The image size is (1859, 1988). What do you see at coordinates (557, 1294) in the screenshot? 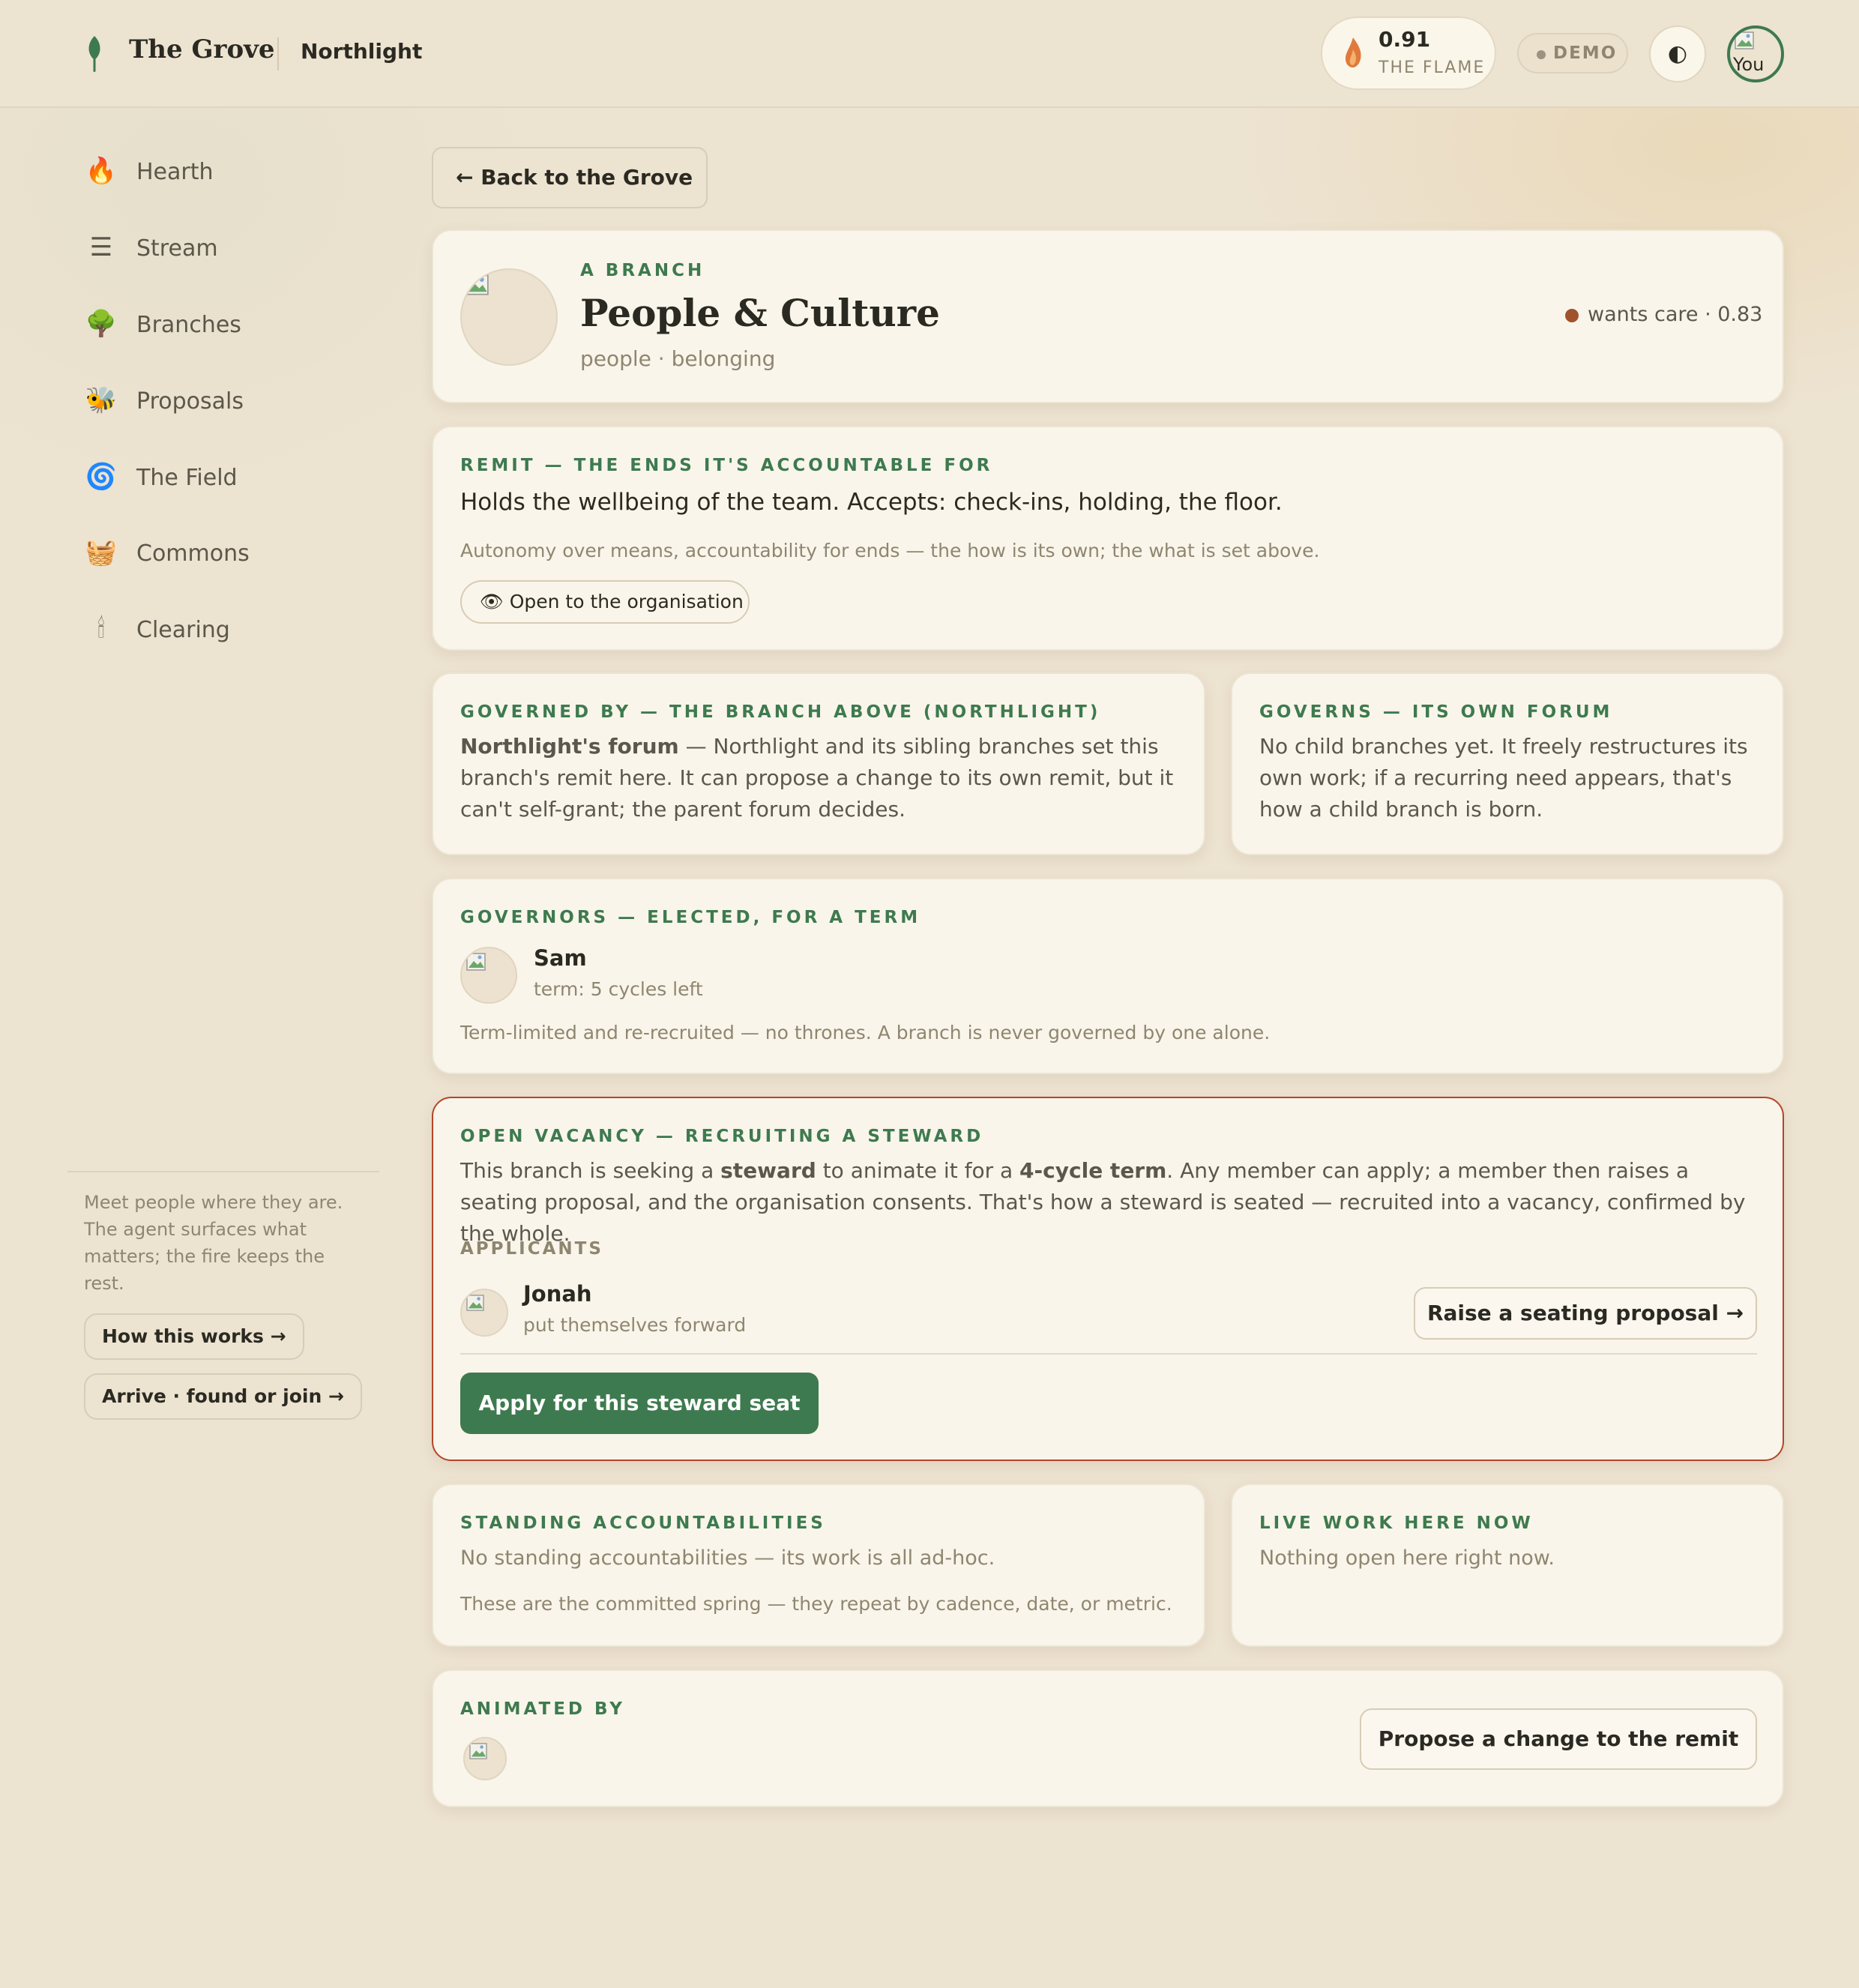
I see `applicant-name: Jonah` at bounding box center [557, 1294].